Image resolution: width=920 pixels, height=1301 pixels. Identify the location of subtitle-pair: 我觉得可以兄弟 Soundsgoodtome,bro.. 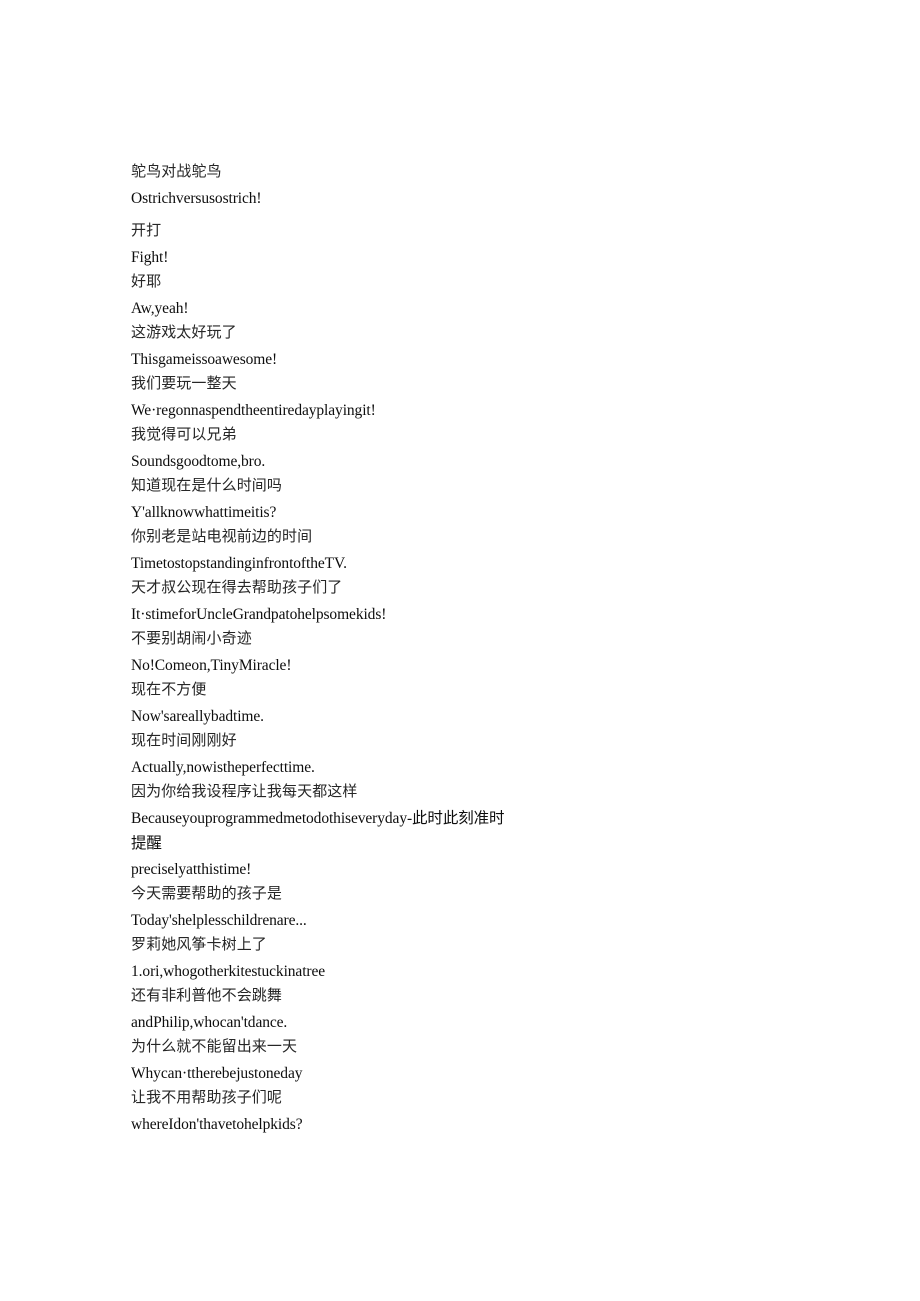
(326, 448).